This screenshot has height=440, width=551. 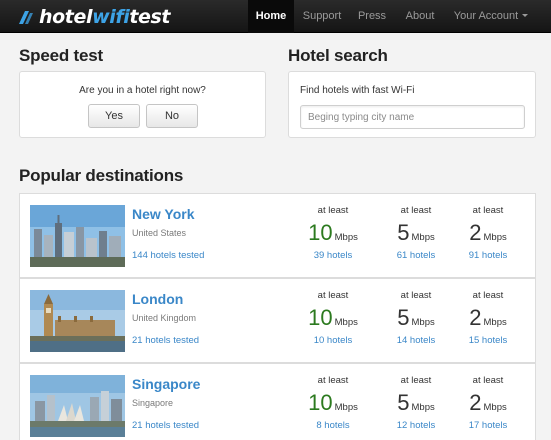 What do you see at coordinates (159, 233) in the screenshot?
I see `country-name: United States` at bounding box center [159, 233].